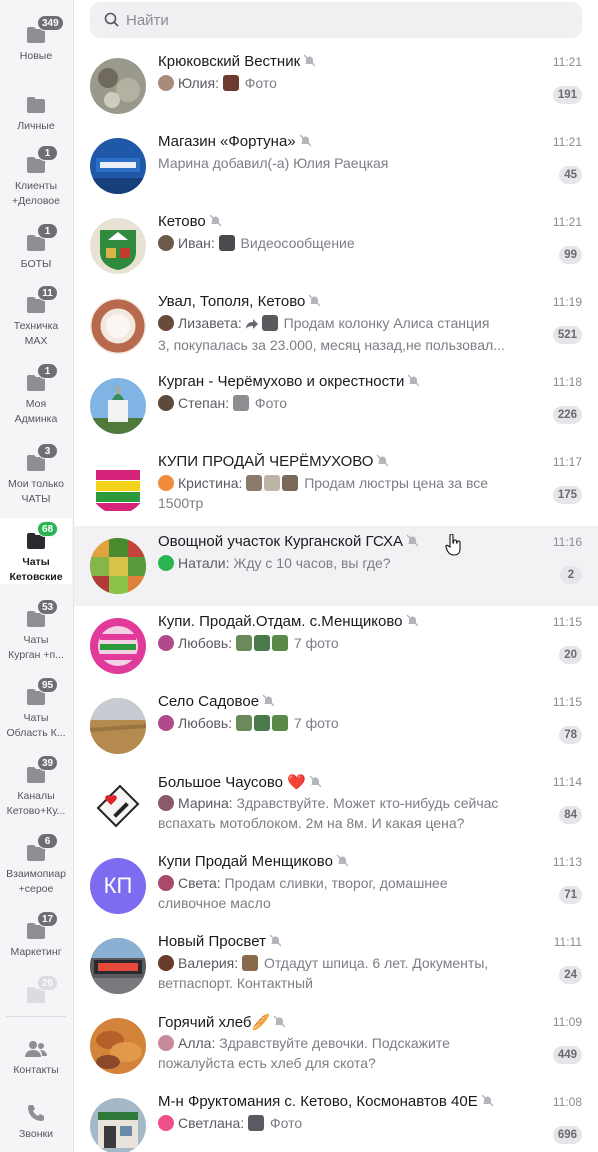  Describe the element at coordinates (348, 1123) in the screenshot. I see `chat-preview: Светлана: Фото` at that location.